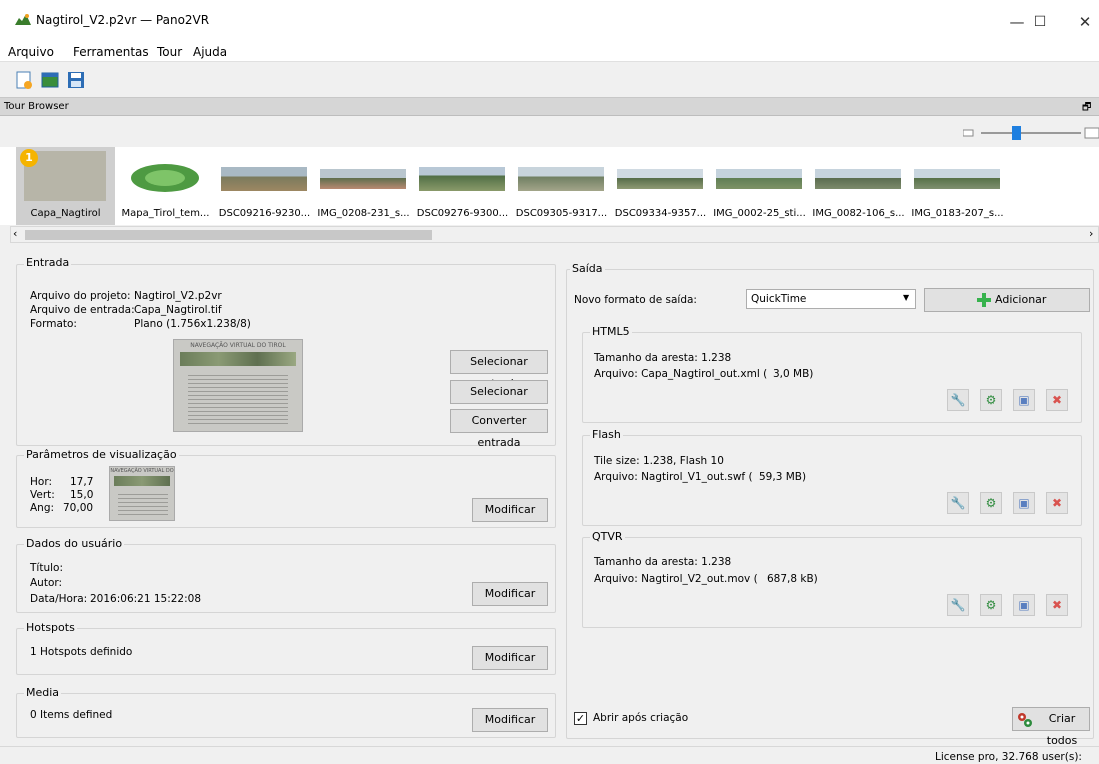  I want to click on select-patch-button: Selecionar retalho, so click(499, 400).